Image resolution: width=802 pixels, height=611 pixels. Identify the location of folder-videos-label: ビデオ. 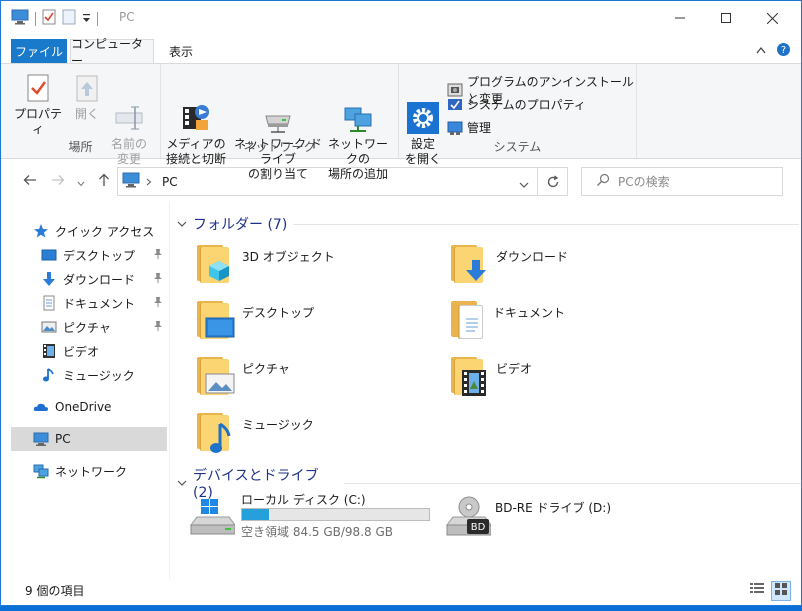
(514, 369).